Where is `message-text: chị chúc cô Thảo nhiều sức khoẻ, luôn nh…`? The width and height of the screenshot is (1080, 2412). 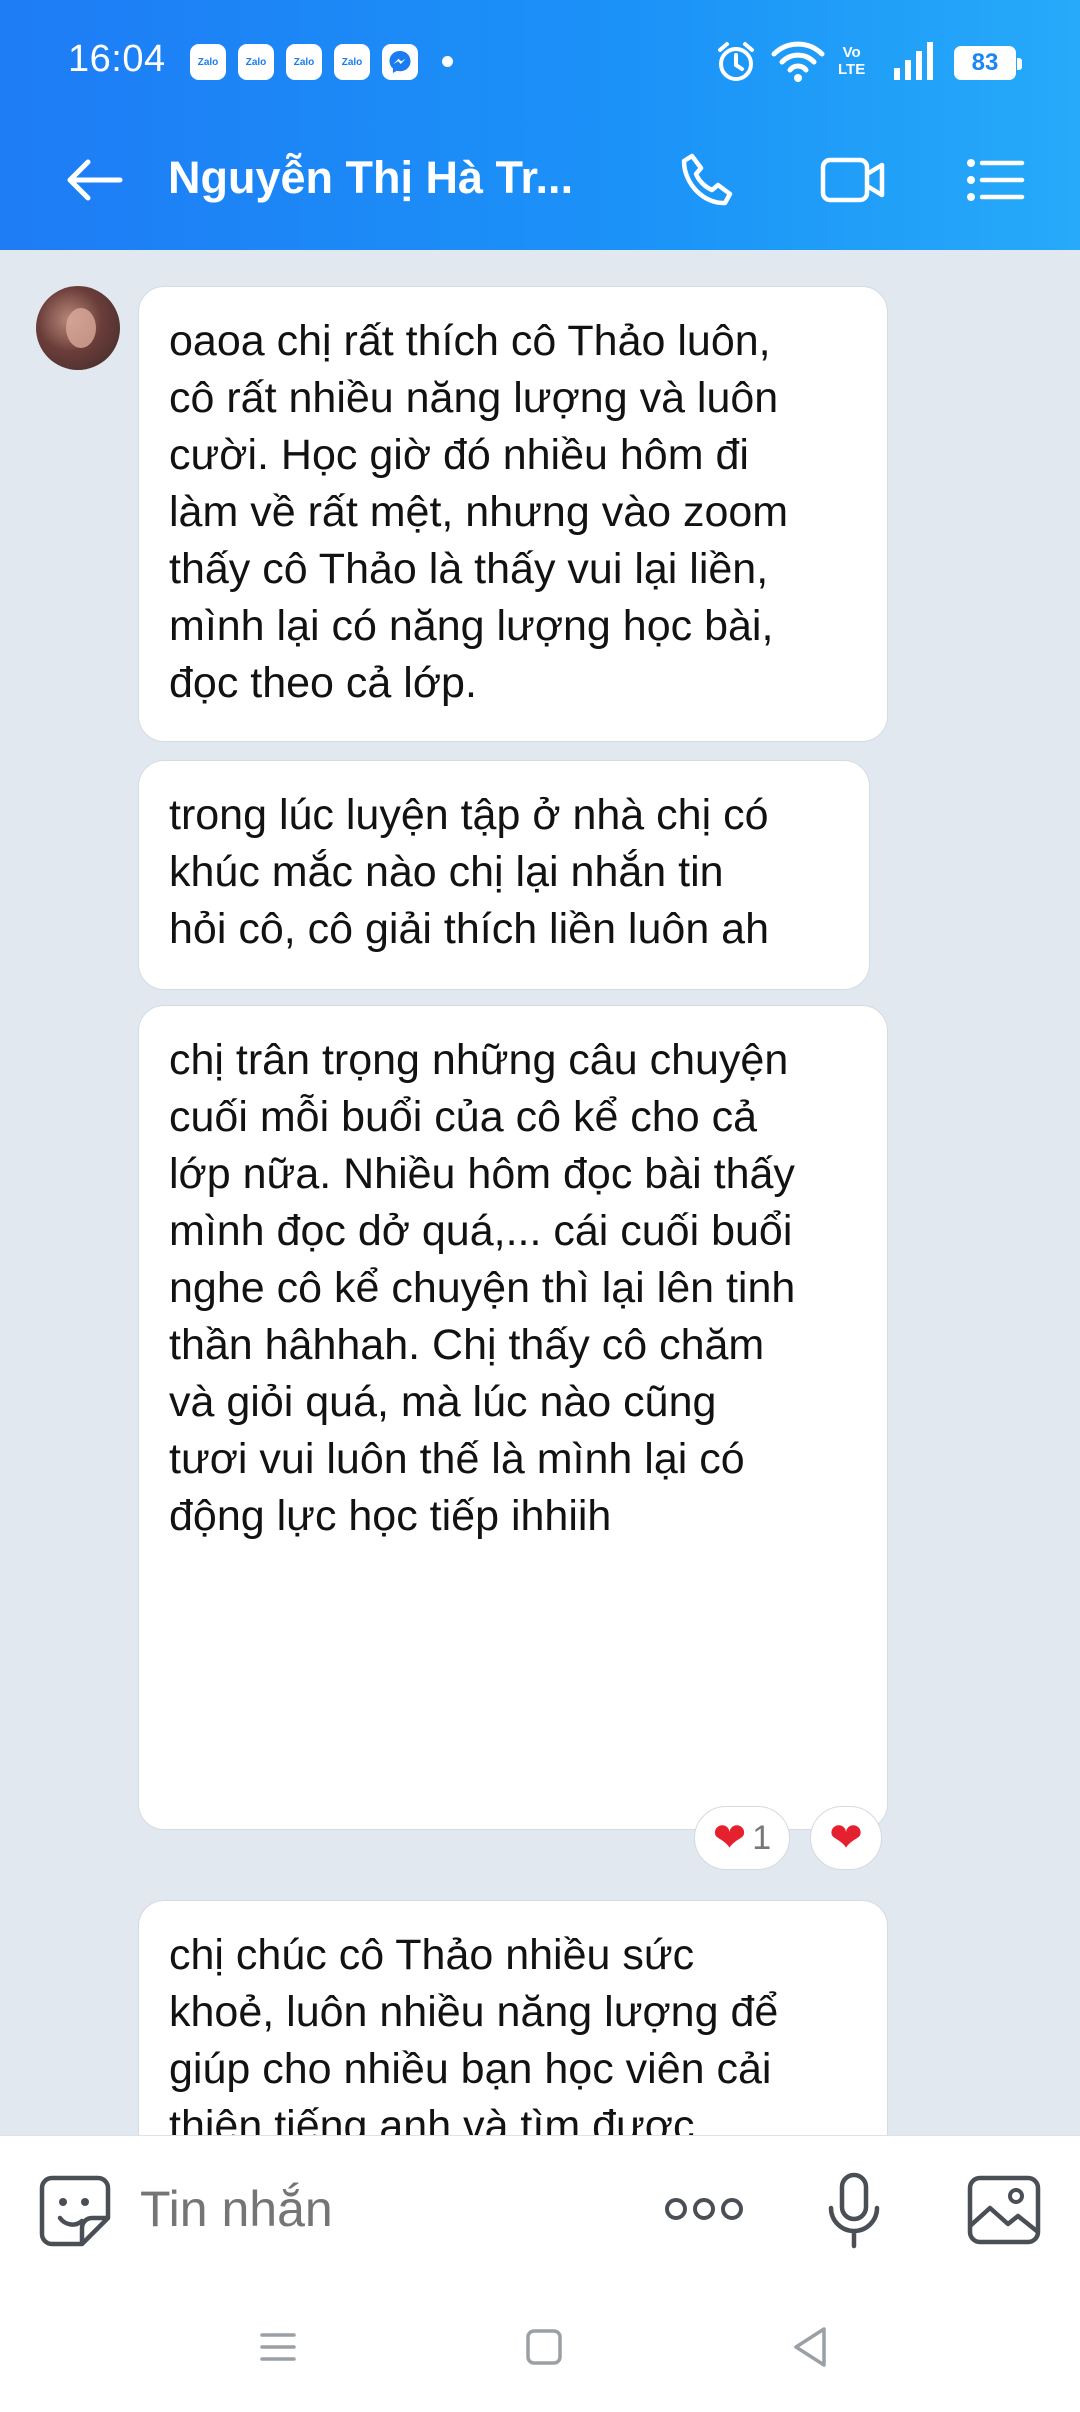
message-text: chị chúc cô Thảo nhiều sức khoẻ, luôn nh… is located at coordinates (474, 2033).